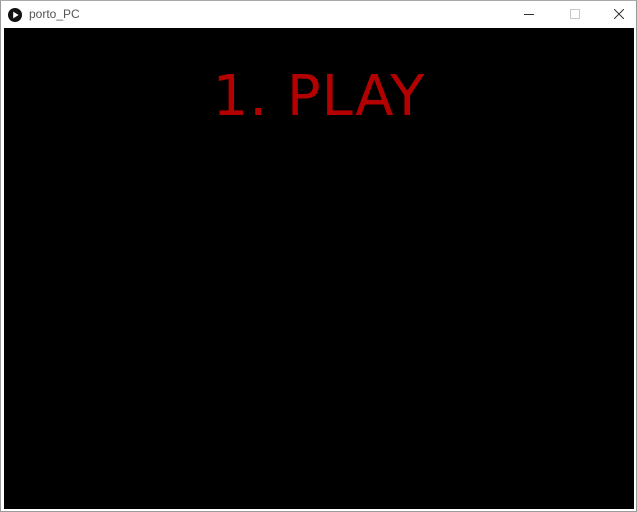 The image size is (637, 512). I want to click on close-icon, so click(619, 14).